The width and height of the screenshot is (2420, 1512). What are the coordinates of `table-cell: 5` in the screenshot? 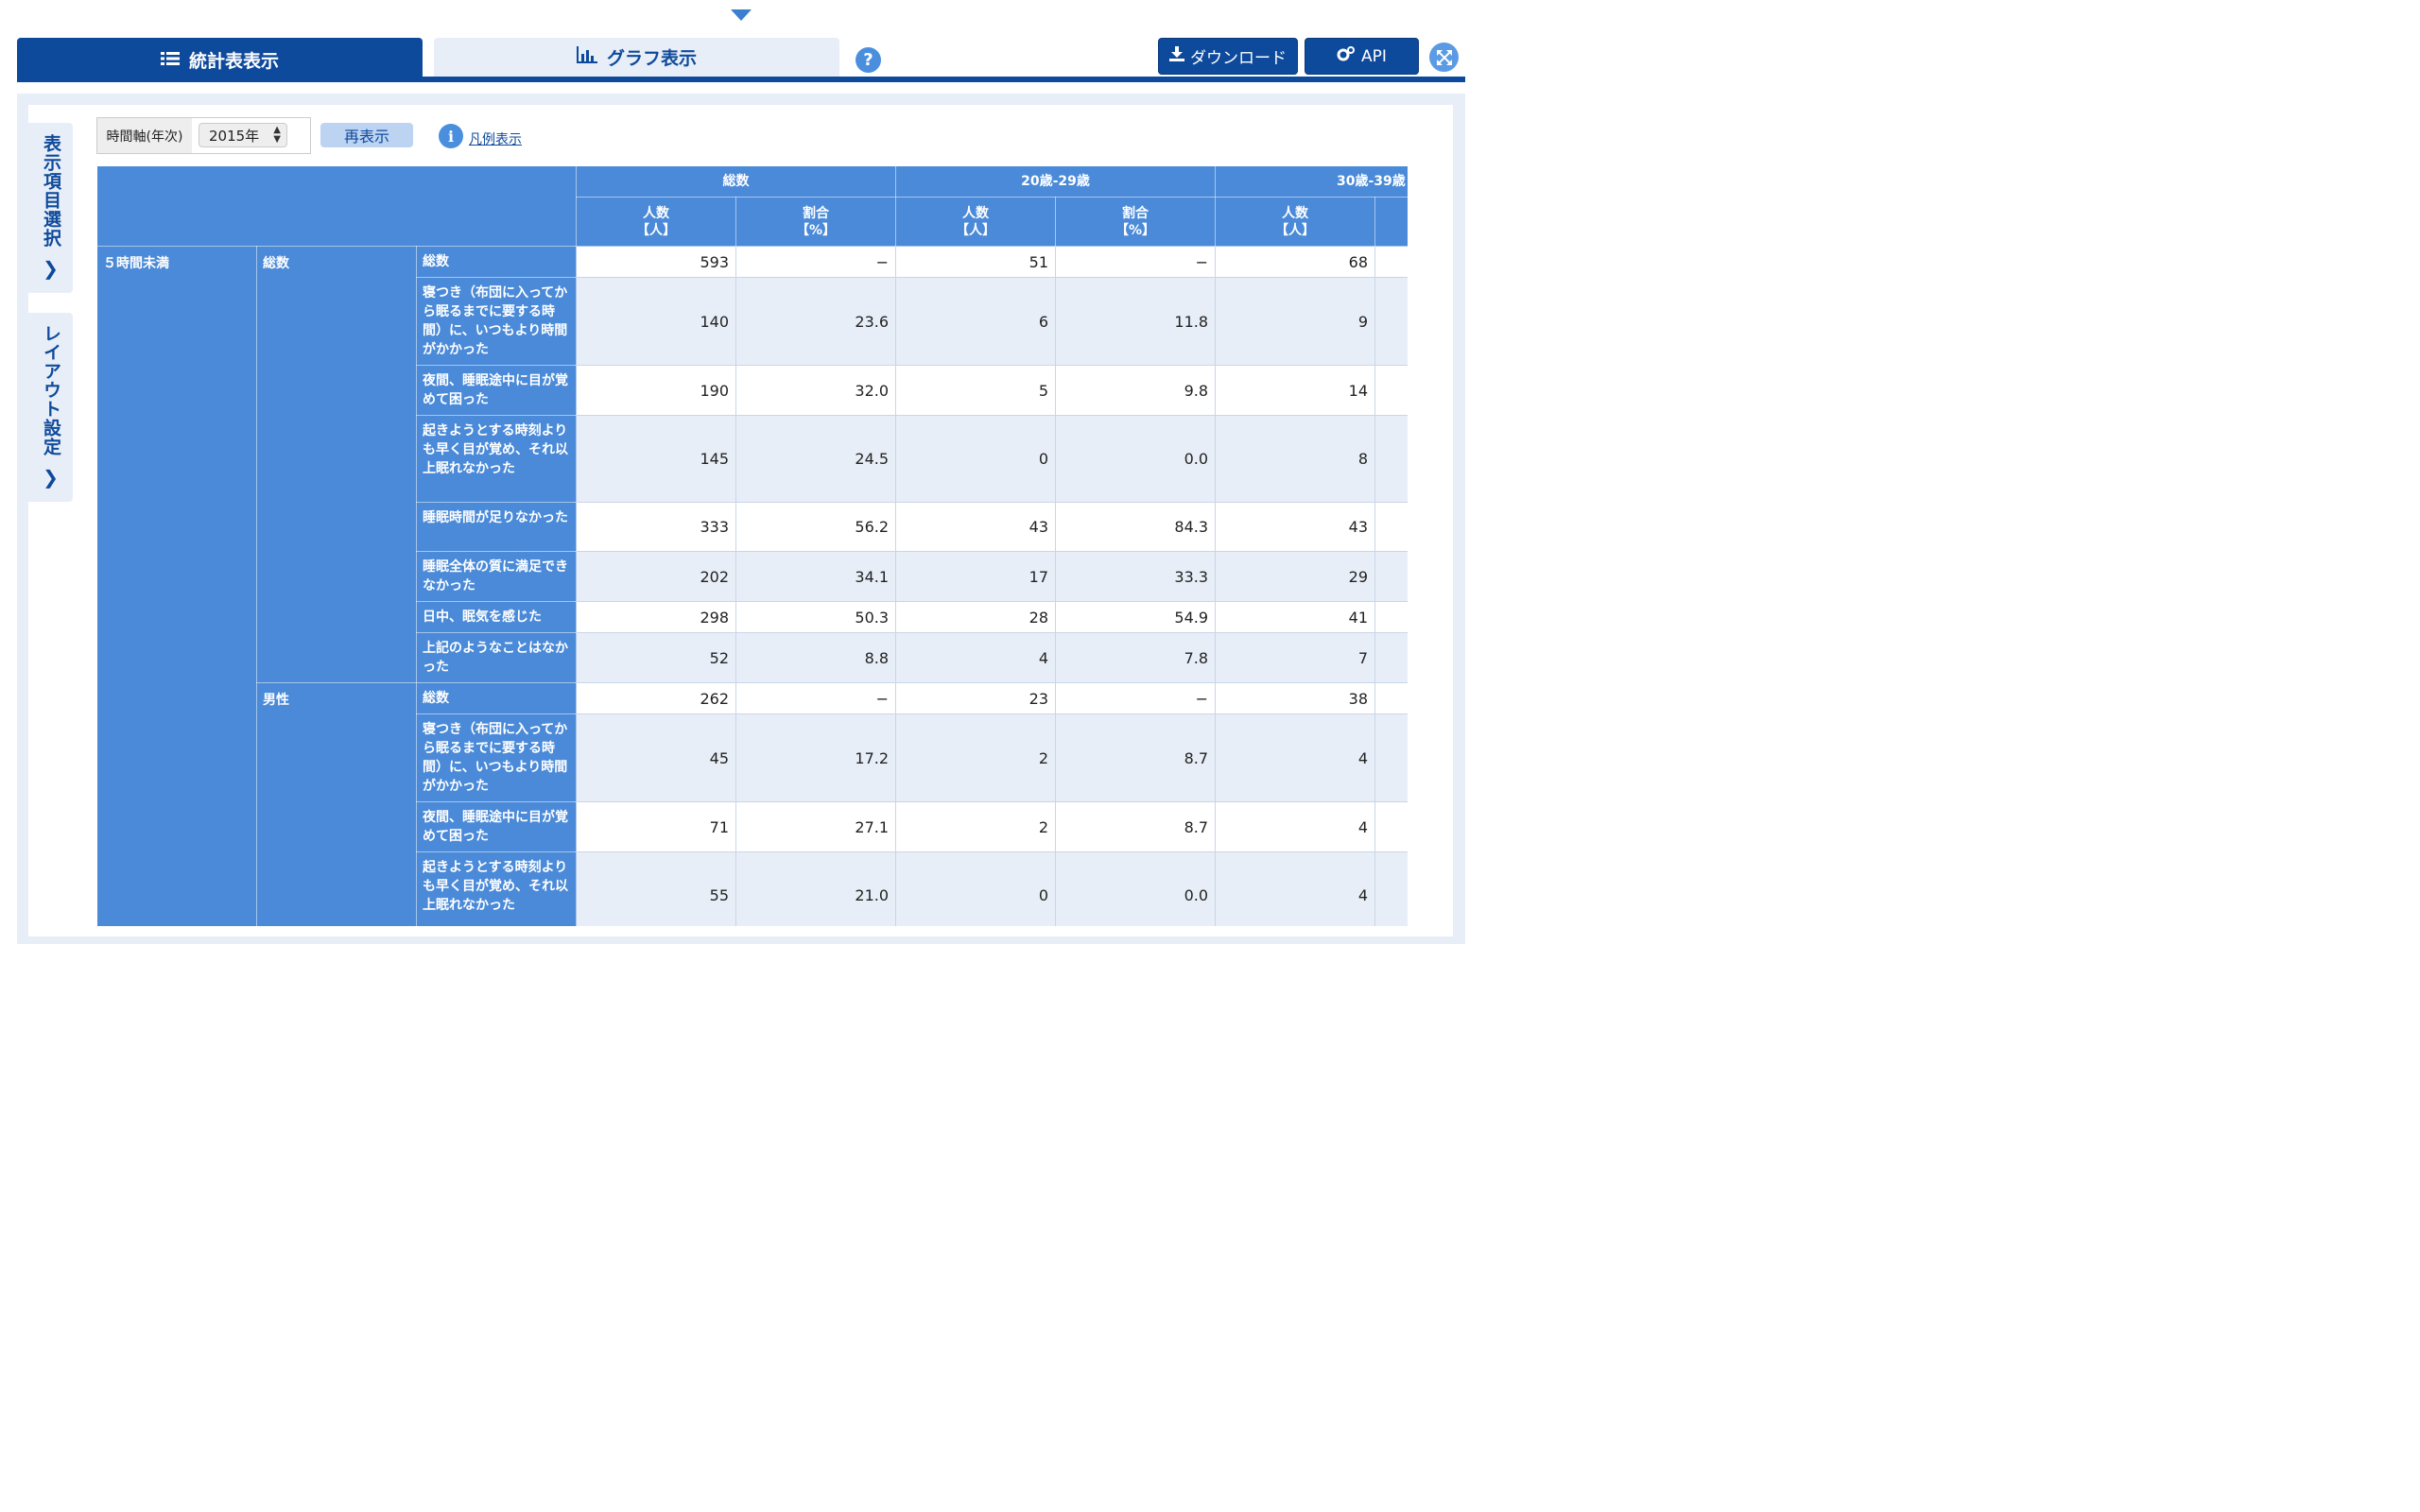 It's located at (976, 390).